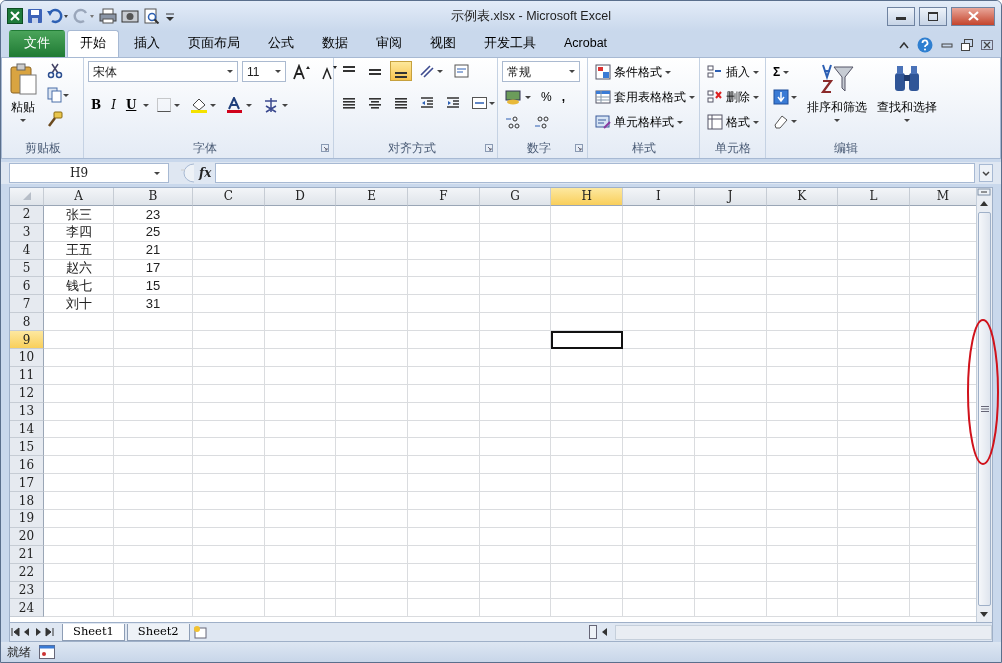  I want to click on style-menu-button: 条件格式, so click(645, 72).